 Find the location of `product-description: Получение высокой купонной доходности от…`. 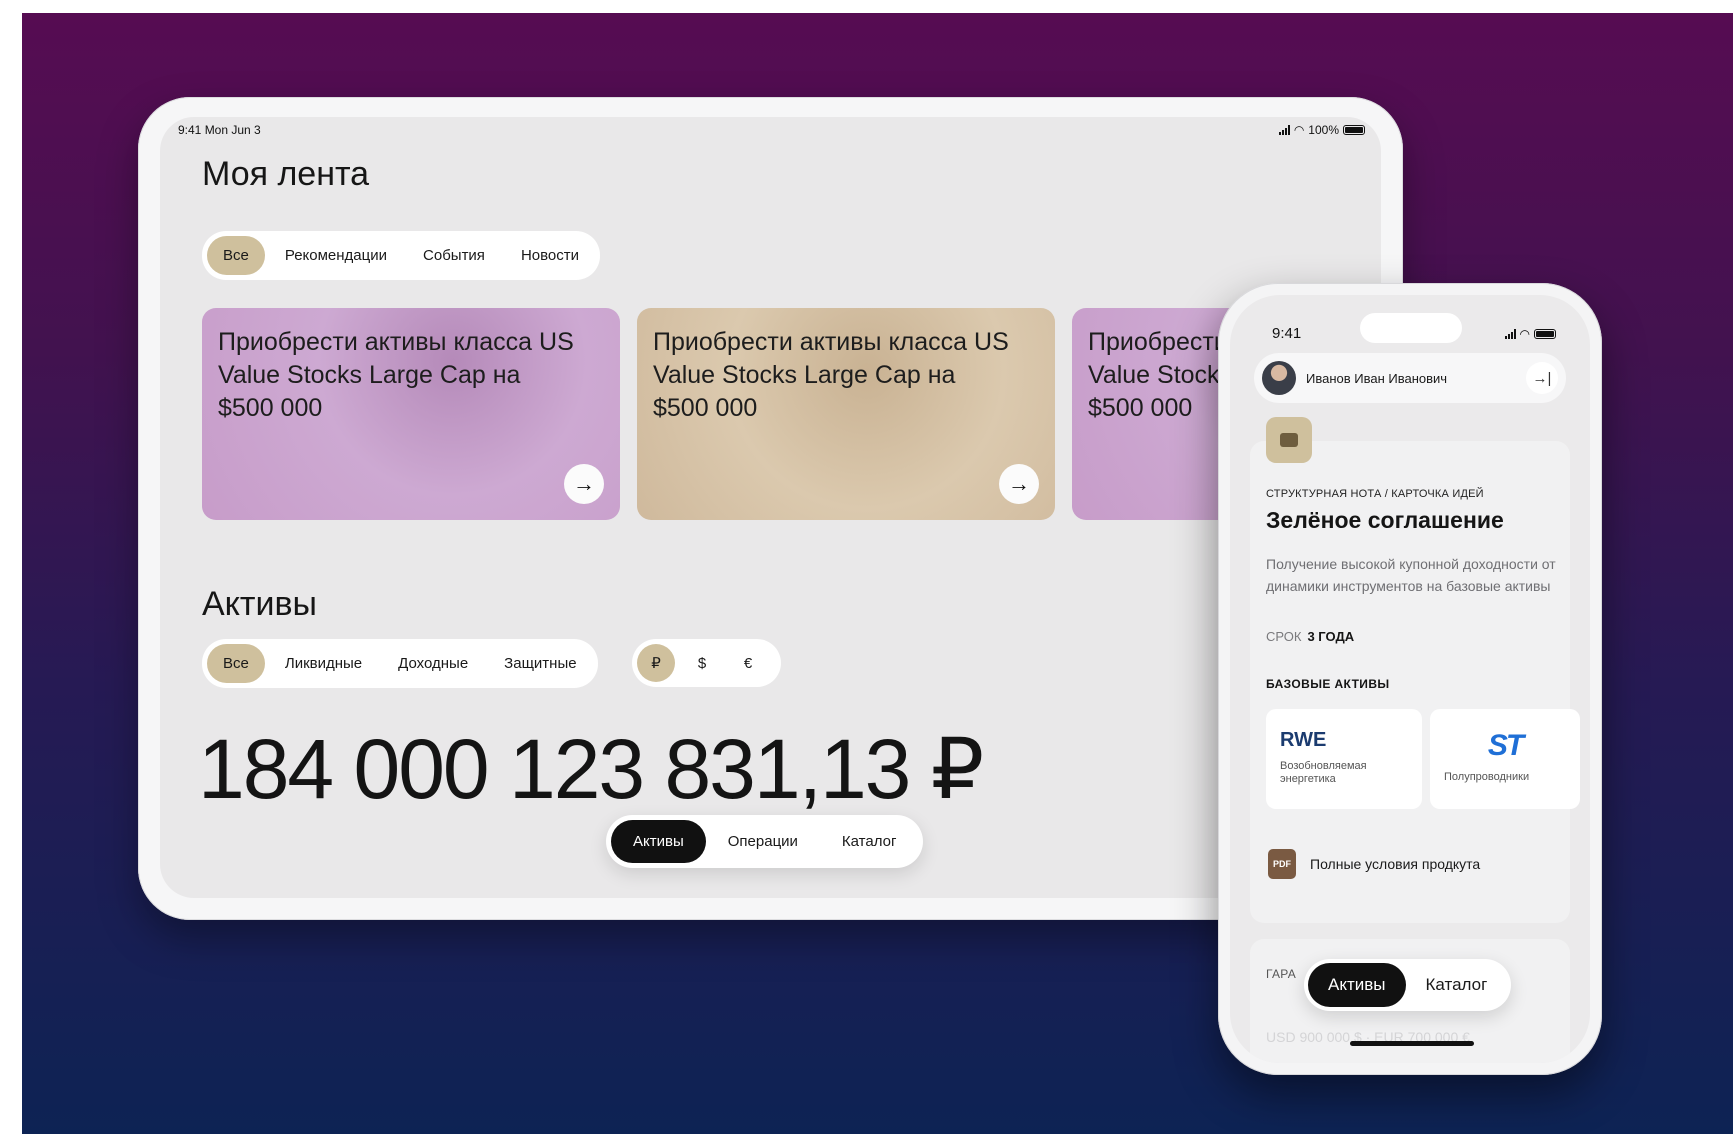

product-description: Получение высокой купонной доходности от… is located at coordinates (1411, 575).